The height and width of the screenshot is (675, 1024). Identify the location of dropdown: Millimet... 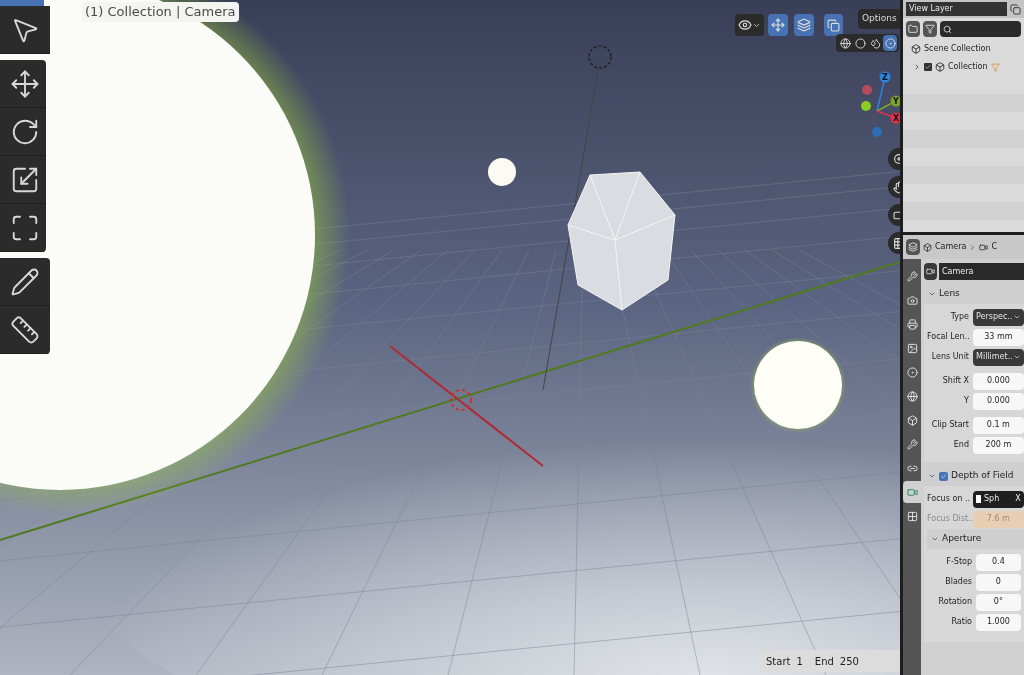
(998, 357).